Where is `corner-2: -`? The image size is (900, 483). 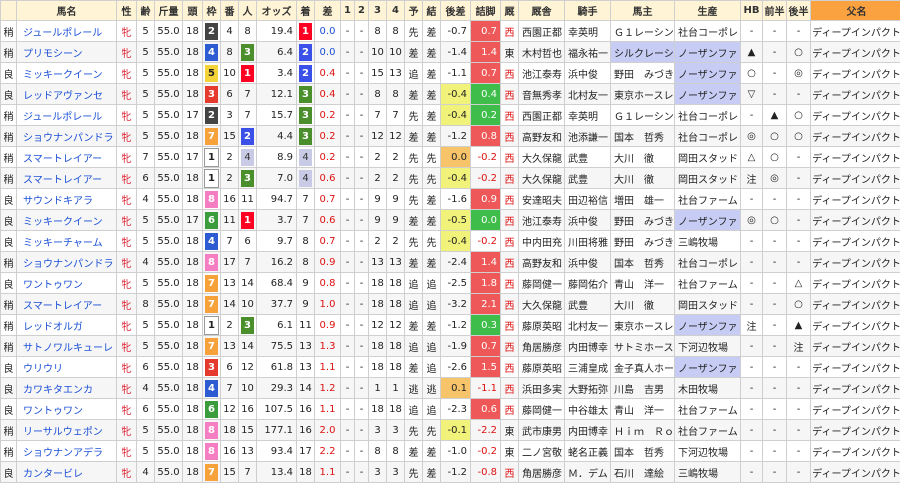 corner-2: - is located at coordinates (362, 430).